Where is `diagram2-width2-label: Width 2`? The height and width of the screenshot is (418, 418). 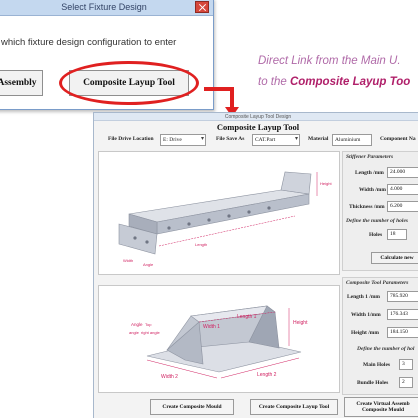
diagram2-width2-label: Width 2 is located at coordinates (169, 377).